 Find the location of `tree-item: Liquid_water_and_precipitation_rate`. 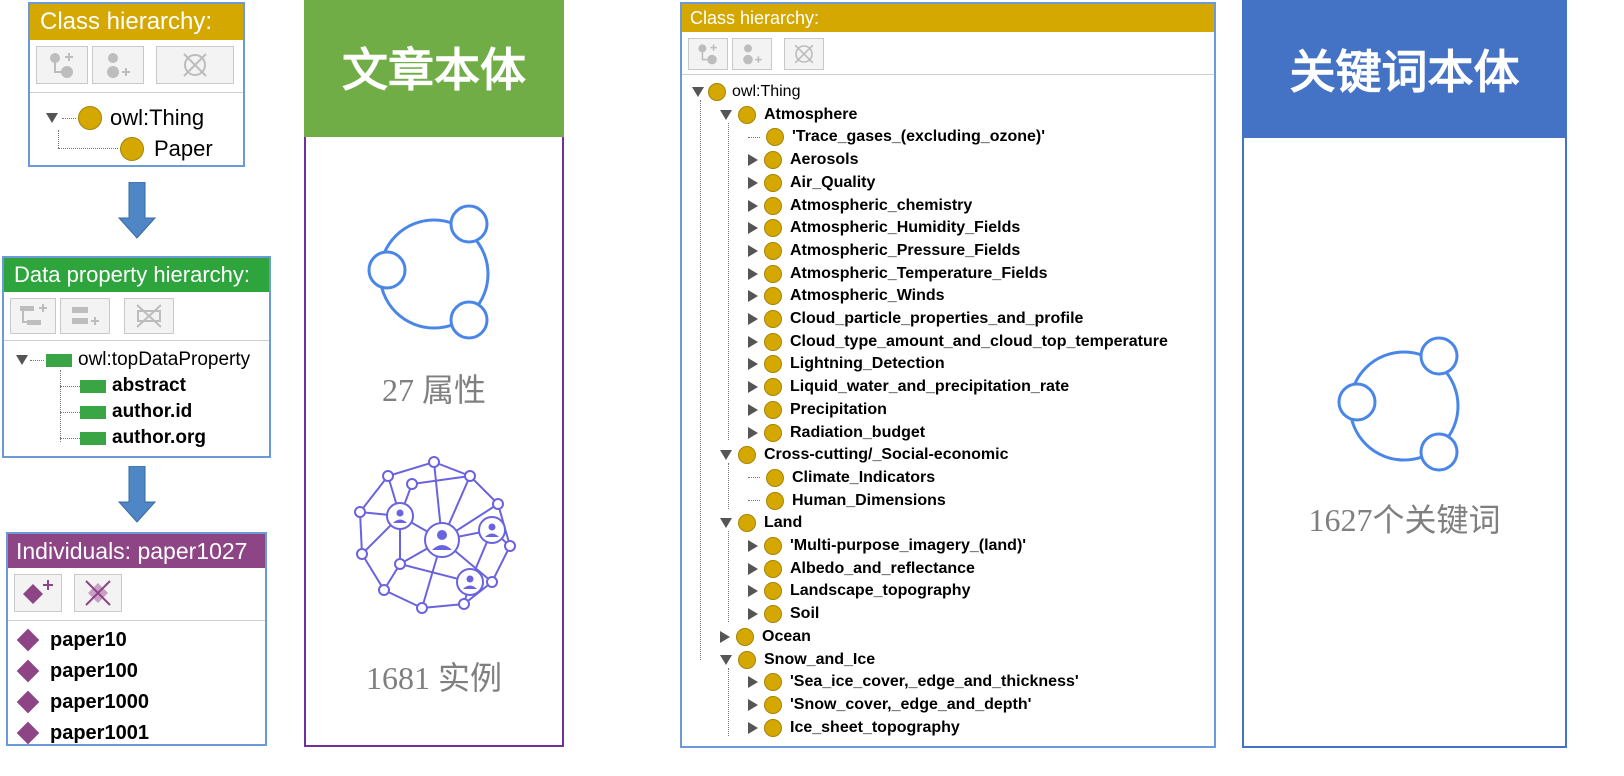

tree-item: Liquid_water_and_precipitation_rate is located at coordinates (908, 387).